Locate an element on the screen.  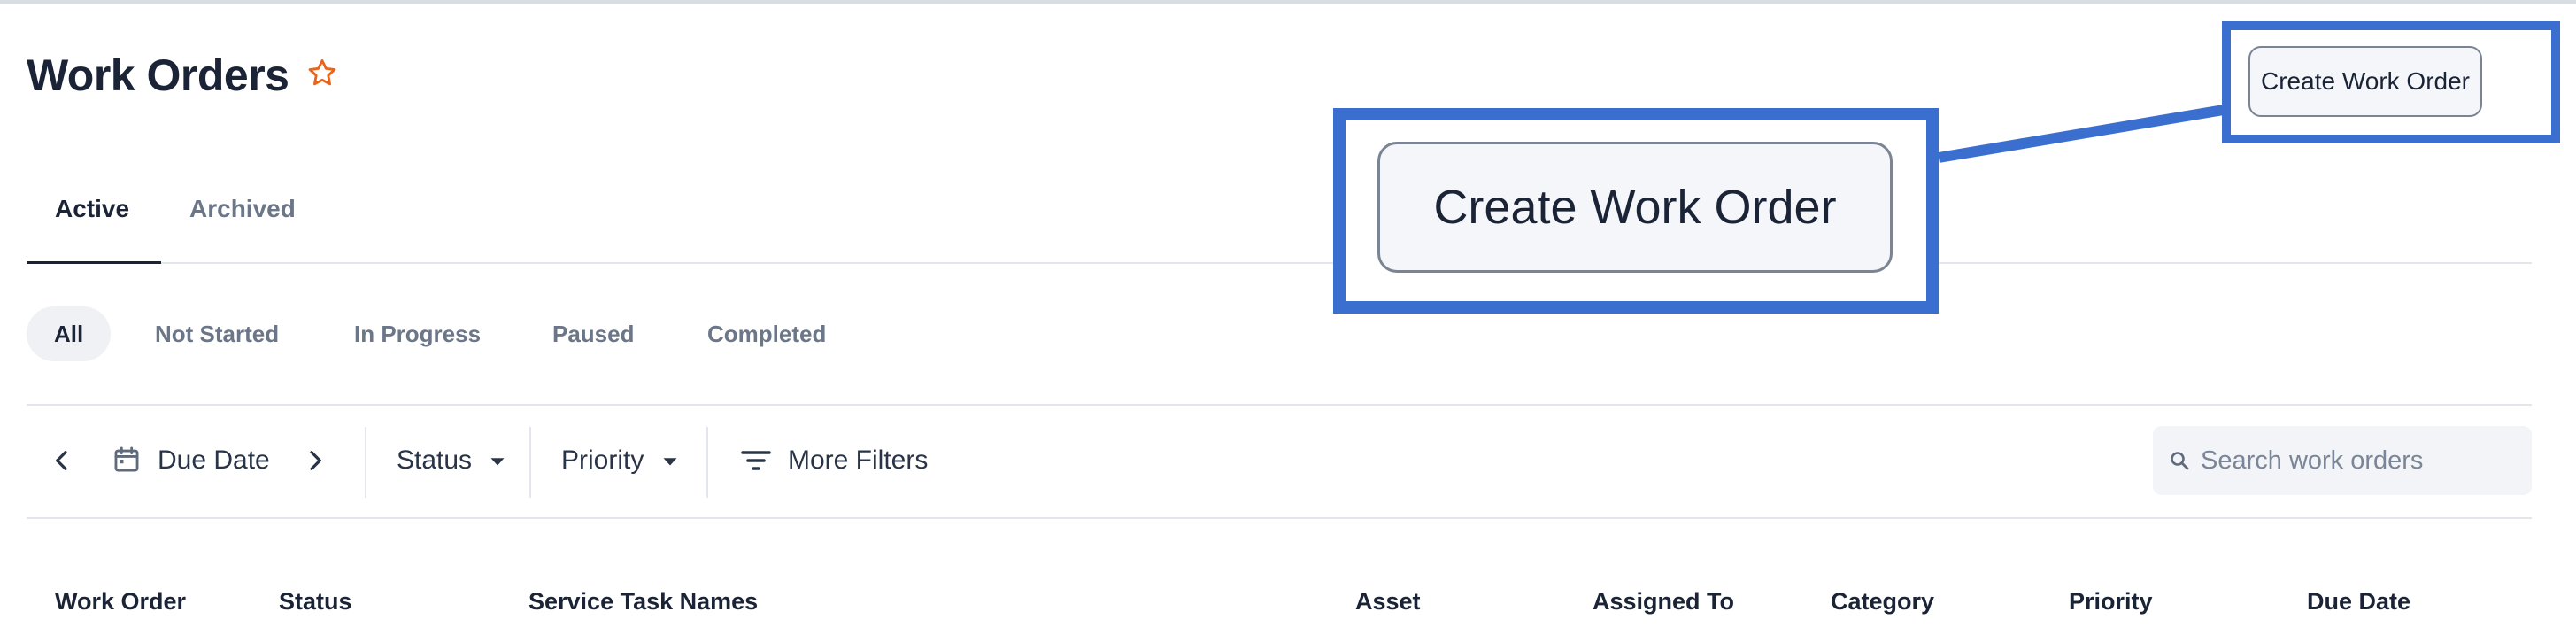
highlight-connector is located at coordinates (2081, 134).